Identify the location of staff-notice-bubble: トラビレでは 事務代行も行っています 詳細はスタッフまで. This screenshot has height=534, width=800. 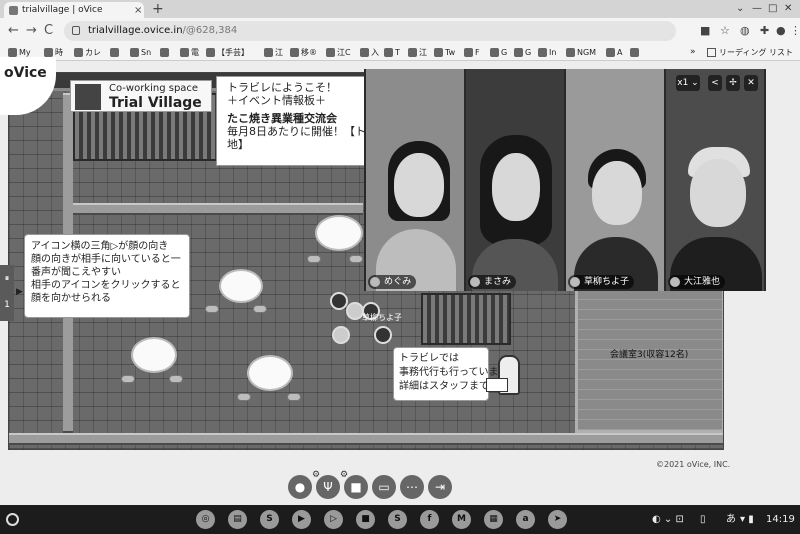
(451, 374).